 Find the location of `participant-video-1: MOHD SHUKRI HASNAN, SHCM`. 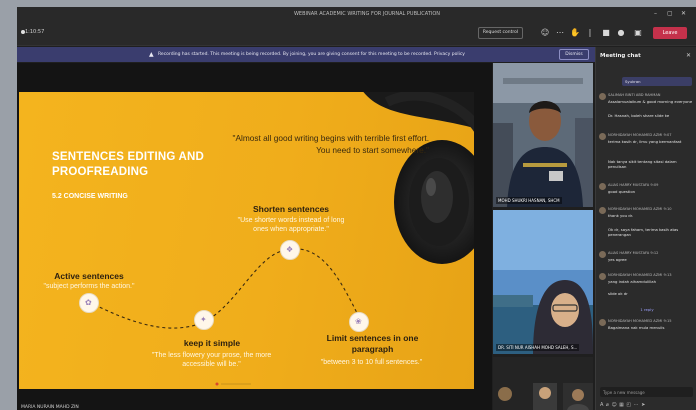

participant-video-1: MOHD SHUKRI HASNAN, SHCM is located at coordinates (543, 135).